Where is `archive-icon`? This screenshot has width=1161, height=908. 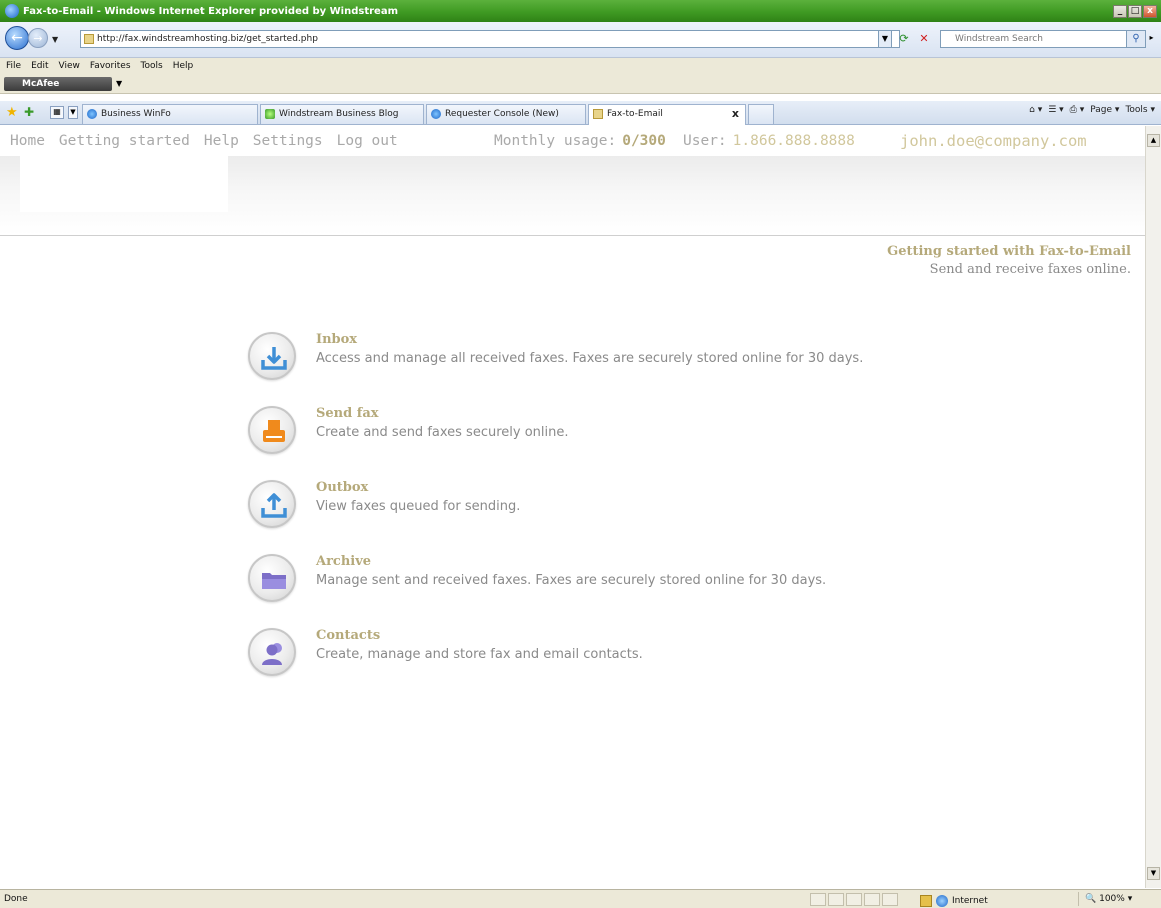 archive-icon is located at coordinates (272, 578).